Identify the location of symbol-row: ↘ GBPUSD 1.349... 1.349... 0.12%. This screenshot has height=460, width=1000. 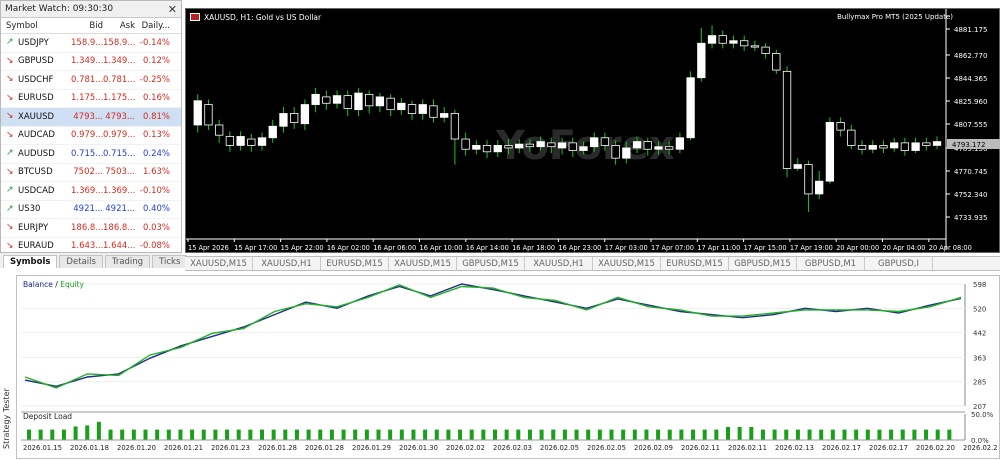
(91, 62).